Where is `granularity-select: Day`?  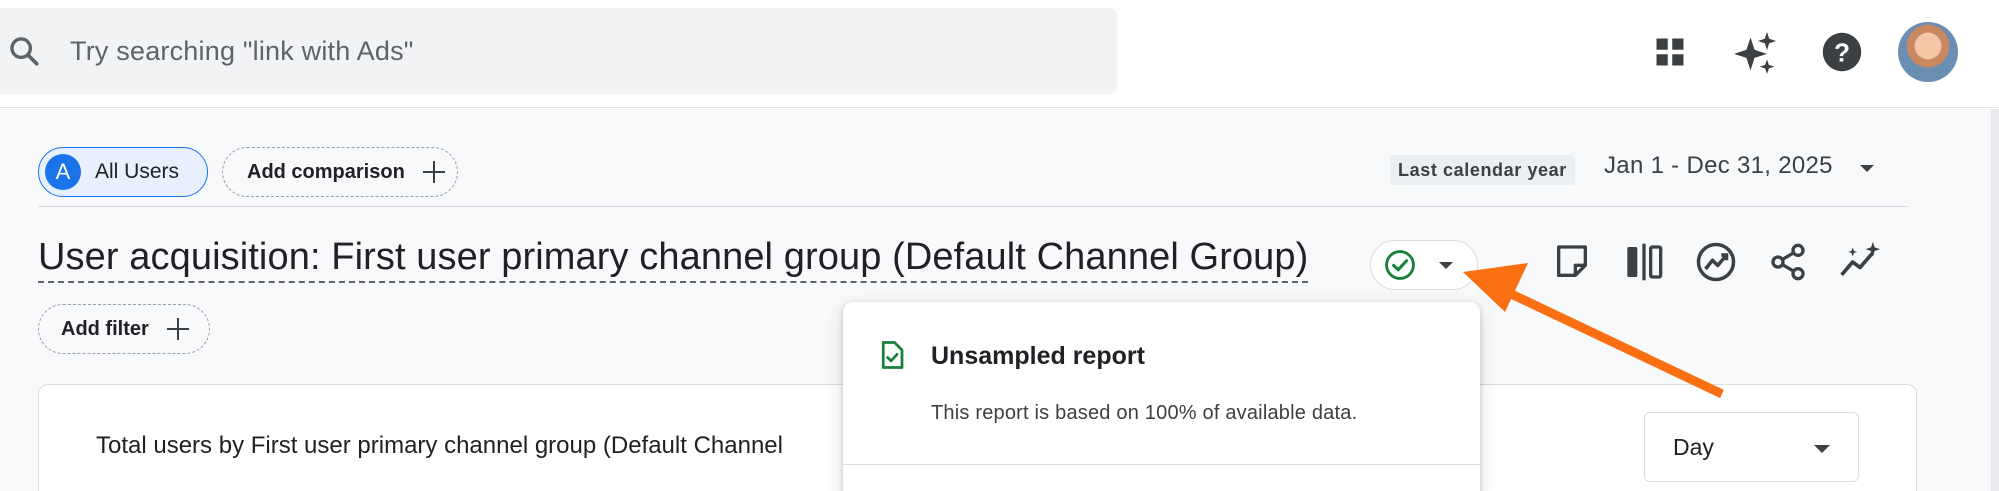
granularity-select: Day is located at coordinates (1751, 447).